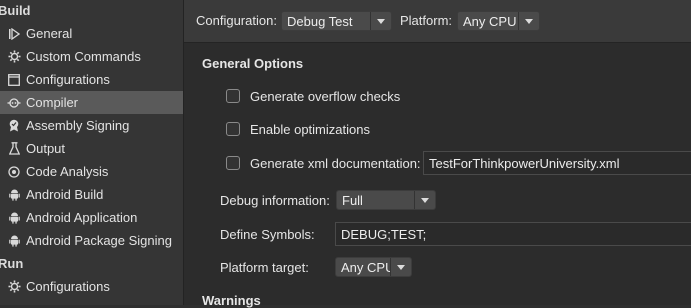 The image size is (691, 308). What do you see at coordinates (14, 149) in the screenshot?
I see `flask-icon` at bounding box center [14, 149].